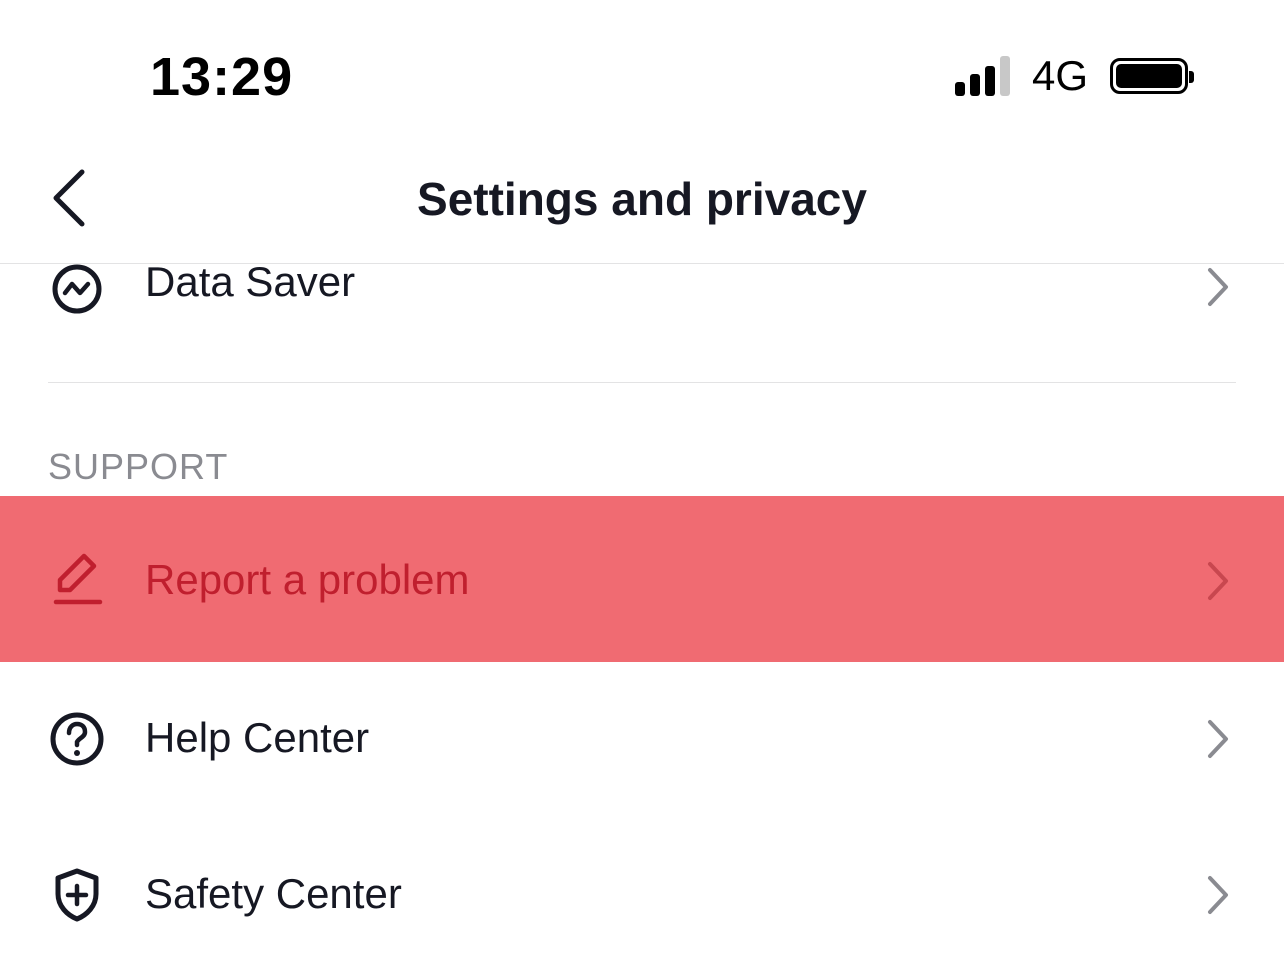 Image resolution: width=1284 pixels, height=963 pixels. Describe the element at coordinates (642, 382) in the screenshot. I see `section-divider` at that location.